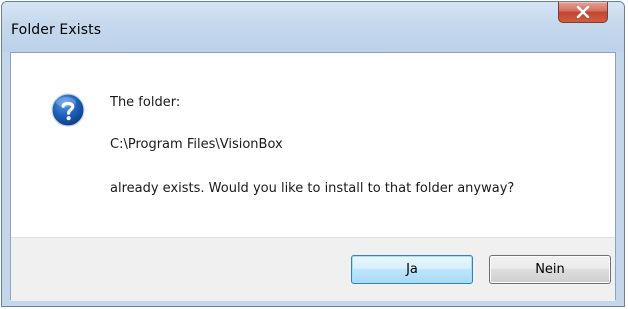 The image size is (628, 309). Describe the element at coordinates (68, 110) in the screenshot. I see `question-icon` at that location.